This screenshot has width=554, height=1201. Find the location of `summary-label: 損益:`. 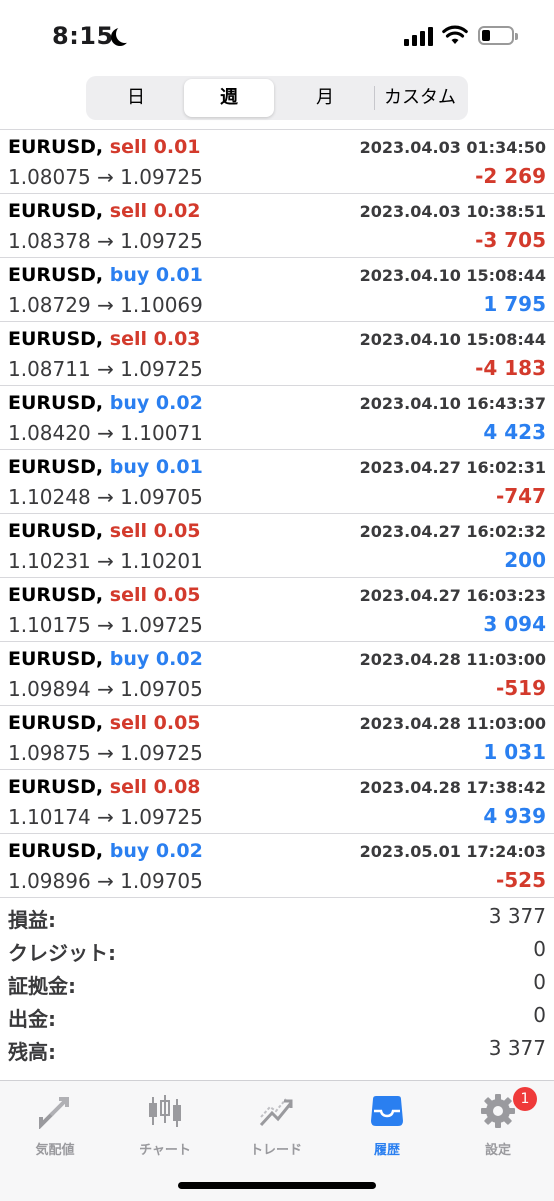

summary-label: 損益: is located at coordinates (32, 920).